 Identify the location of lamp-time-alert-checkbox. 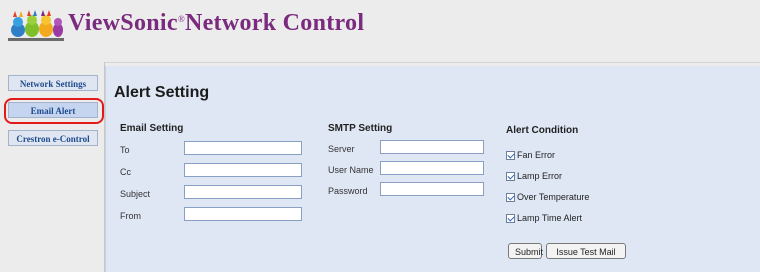
(510, 218).